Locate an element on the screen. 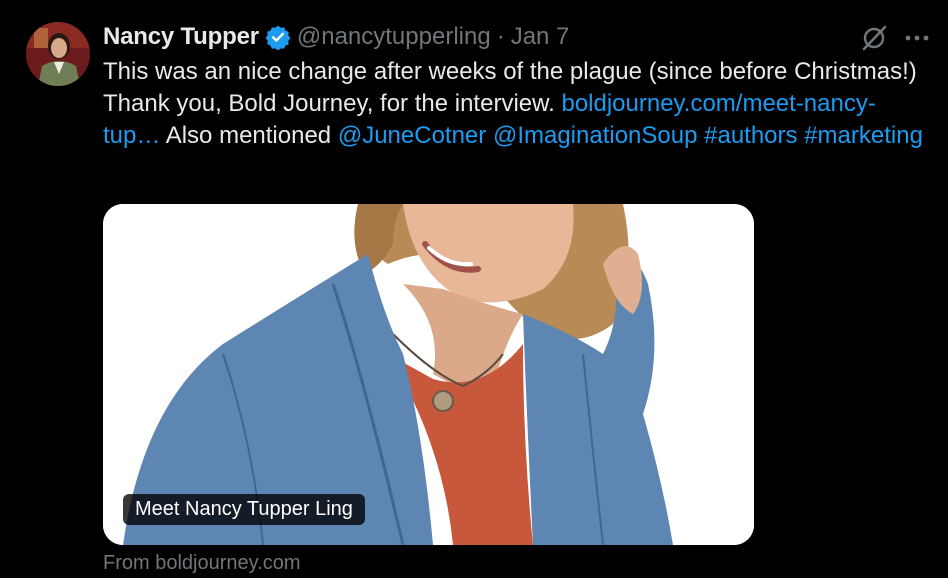 The height and width of the screenshot is (578, 948). more-button is located at coordinates (917, 38).